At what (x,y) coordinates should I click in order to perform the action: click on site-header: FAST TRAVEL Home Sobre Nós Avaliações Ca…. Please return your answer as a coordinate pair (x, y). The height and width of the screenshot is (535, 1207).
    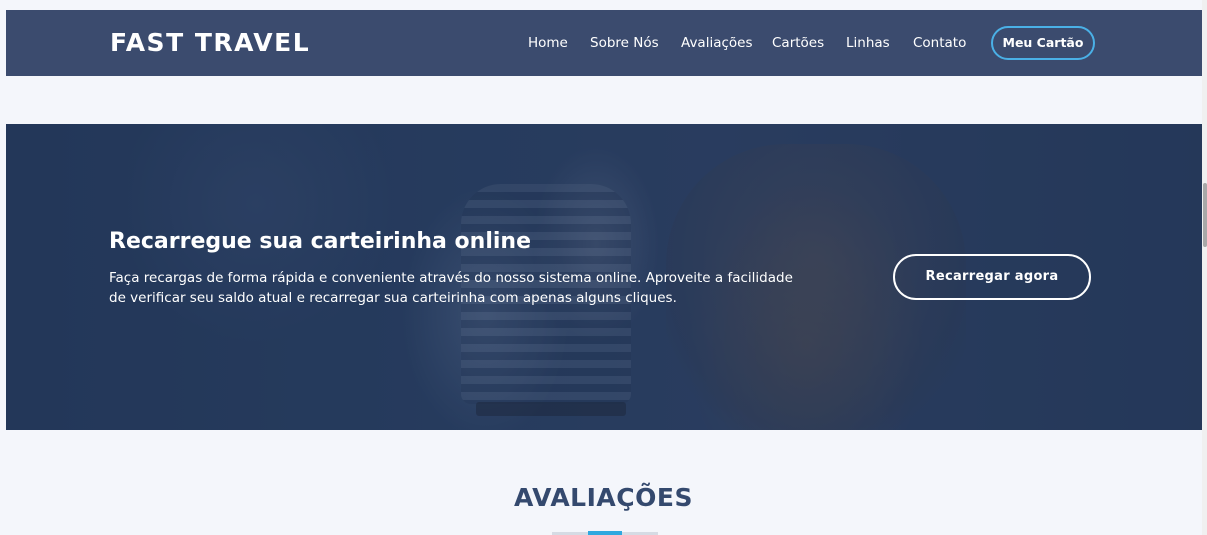
    Looking at the image, I should click on (604, 43).